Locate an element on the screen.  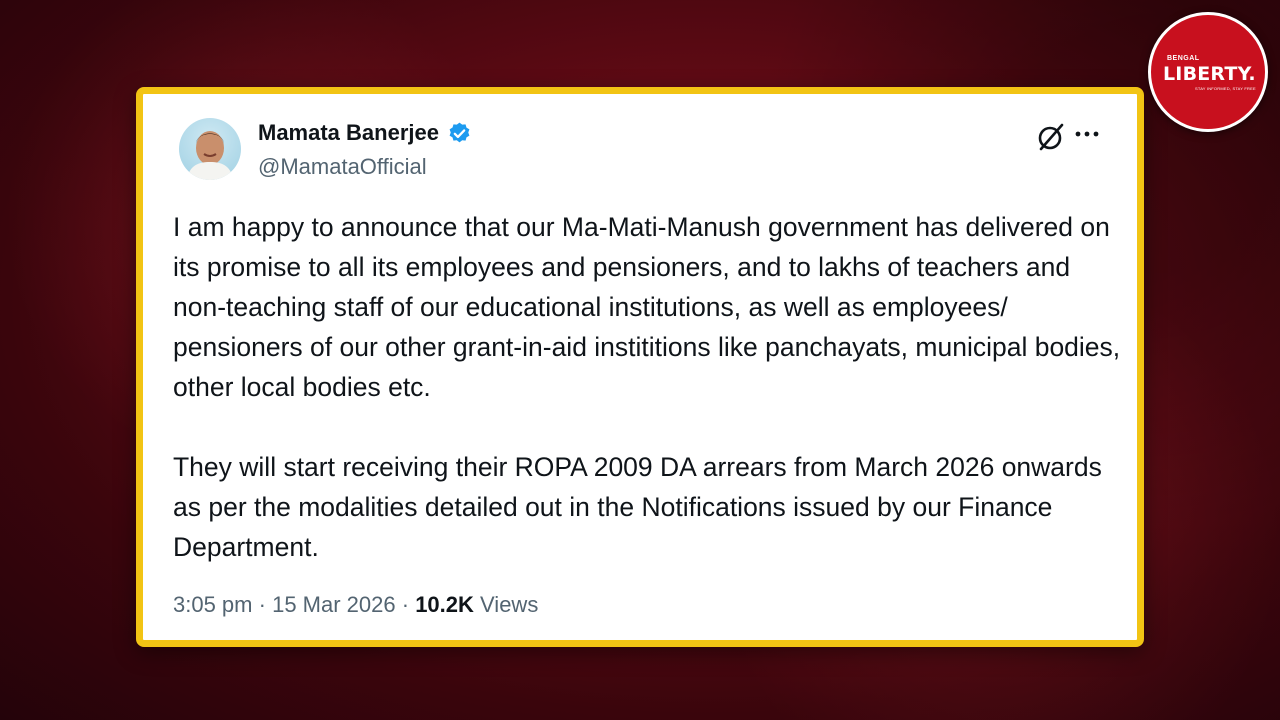
logo-tagline: STAY INFORMED, STAY FREE is located at coordinates (1225, 88).